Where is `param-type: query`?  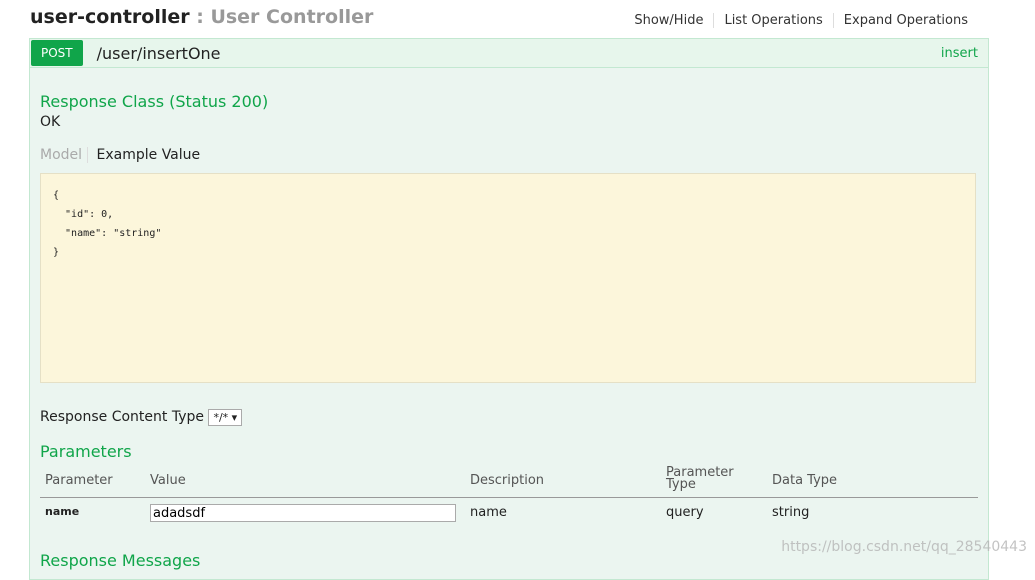 param-type: query is located at coordinates (685, 512).